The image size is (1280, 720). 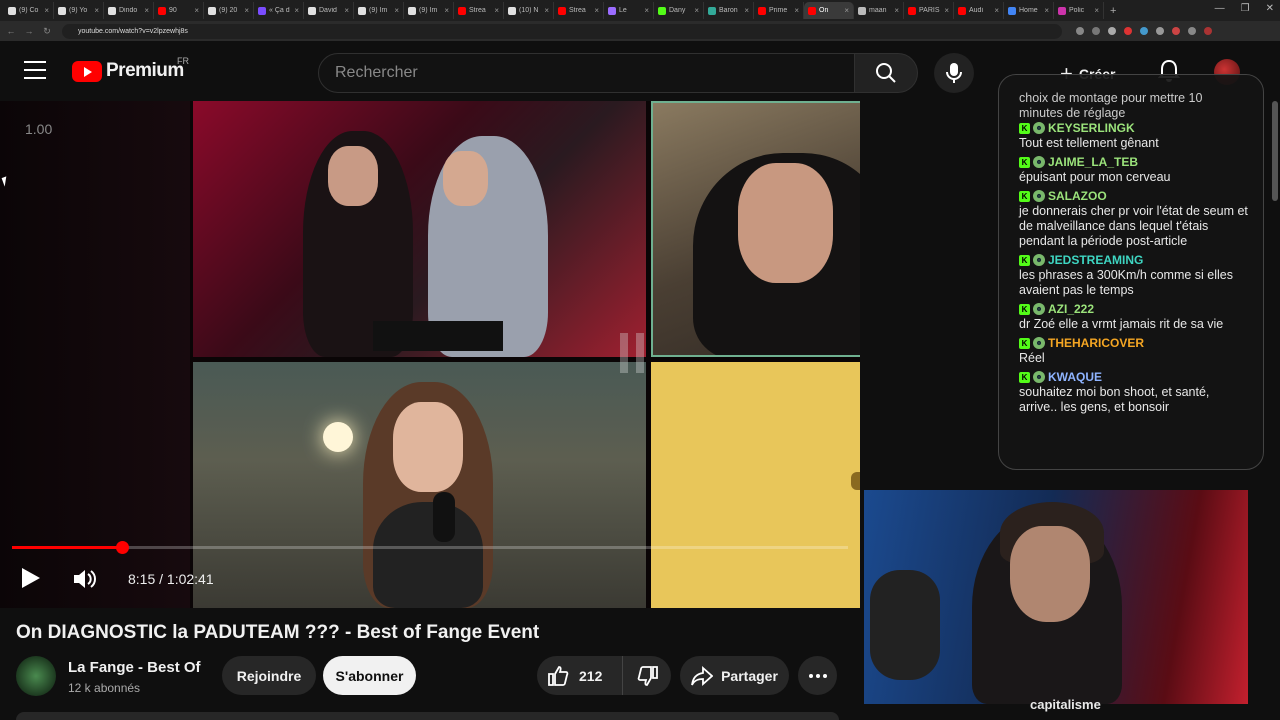 I want to click on hamburger-menu-icon, so click(x=35, y=70).